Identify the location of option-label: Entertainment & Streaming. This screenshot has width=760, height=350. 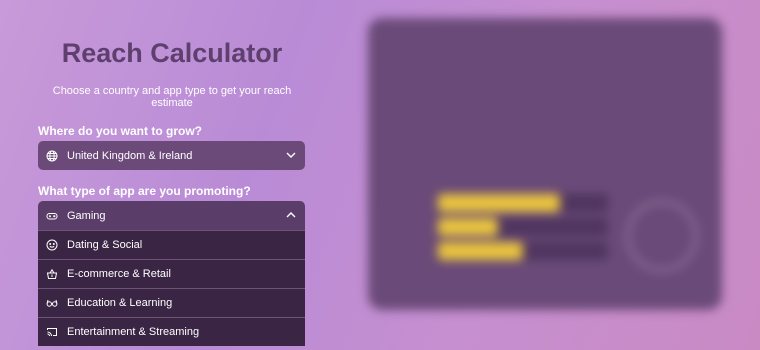
(133, 332).